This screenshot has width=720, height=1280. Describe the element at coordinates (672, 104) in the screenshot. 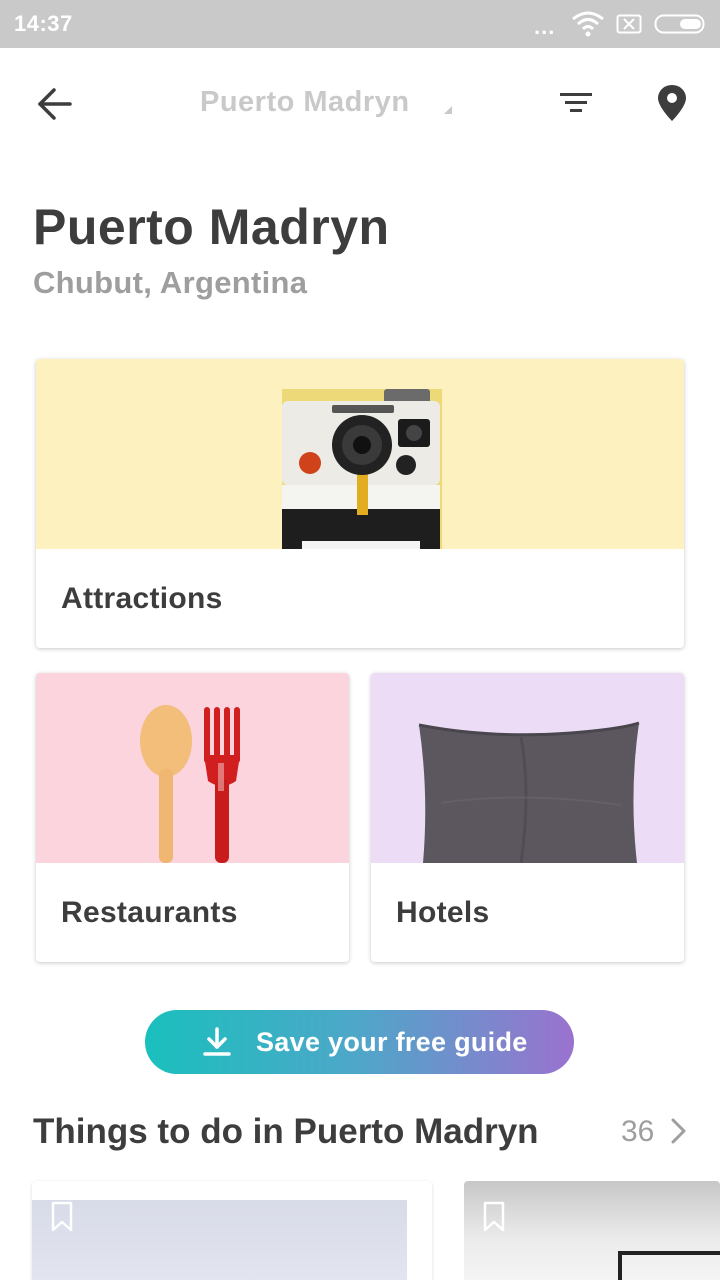

I see `location-pin-icon` at that location.